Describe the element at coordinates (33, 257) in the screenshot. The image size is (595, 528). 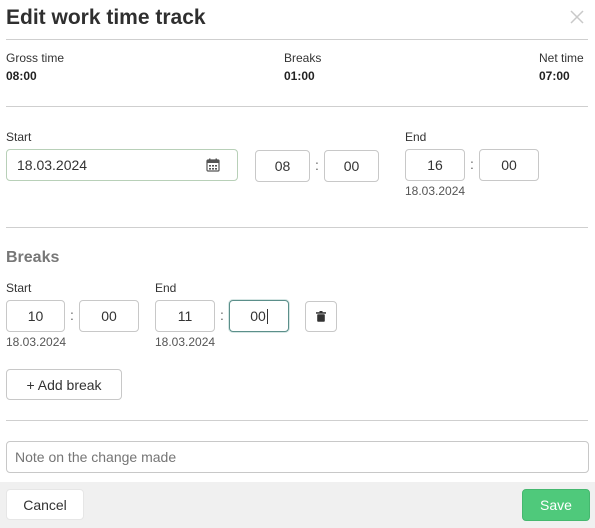
I see `breaks-section-title: Breaks` at that location.